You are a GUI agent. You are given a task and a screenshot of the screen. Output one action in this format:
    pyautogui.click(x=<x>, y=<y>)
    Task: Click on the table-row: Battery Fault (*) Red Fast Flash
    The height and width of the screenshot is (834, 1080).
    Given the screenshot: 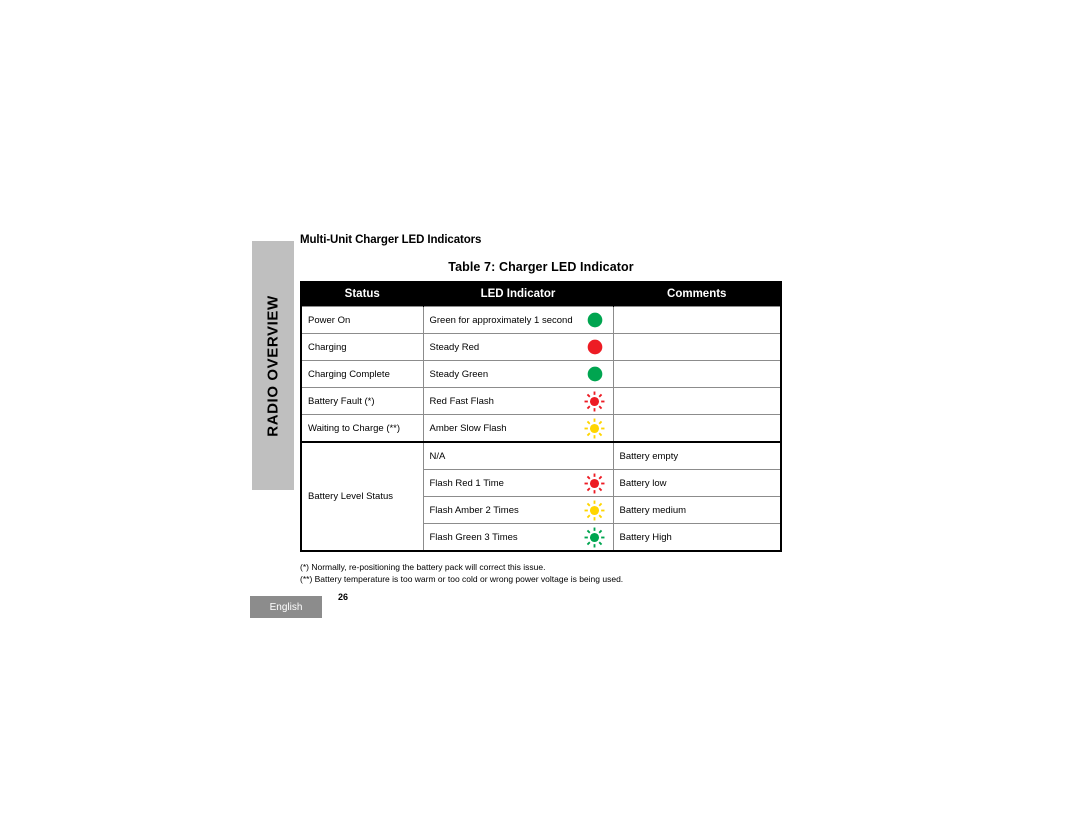 What is the action you would take?
    pyautogui.click(x=541, y=401)
    